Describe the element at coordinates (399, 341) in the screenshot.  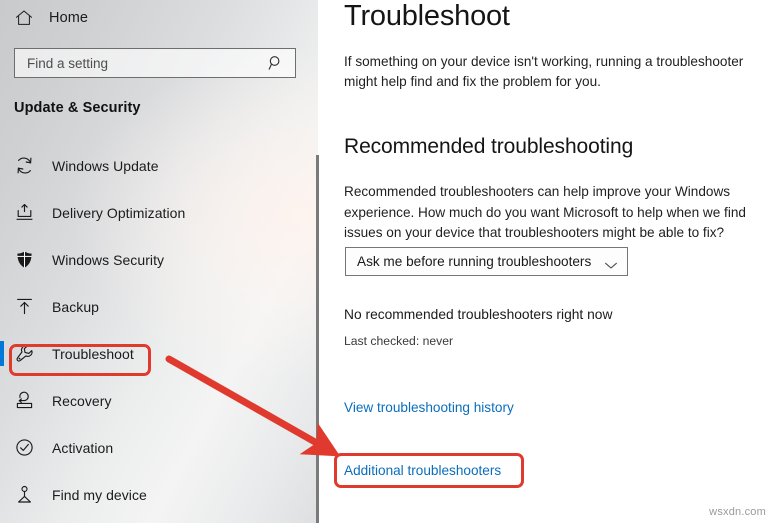
I see `last-checked-text: Last checked: never` at that location.